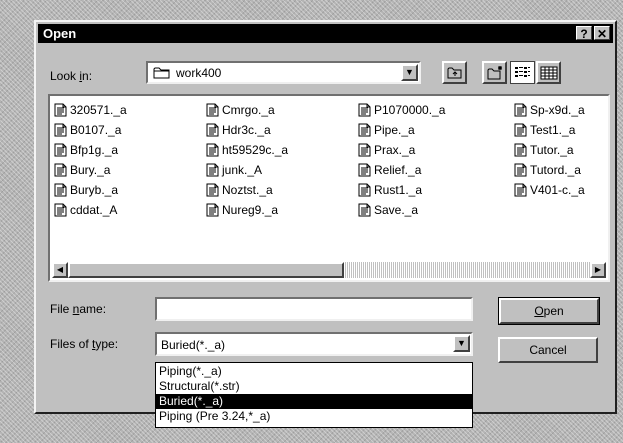 Image resolution: width=623 pixels, height=443 pixels. I want to click on look-in-dropdown-arrow: ▼, so click(409, 72).